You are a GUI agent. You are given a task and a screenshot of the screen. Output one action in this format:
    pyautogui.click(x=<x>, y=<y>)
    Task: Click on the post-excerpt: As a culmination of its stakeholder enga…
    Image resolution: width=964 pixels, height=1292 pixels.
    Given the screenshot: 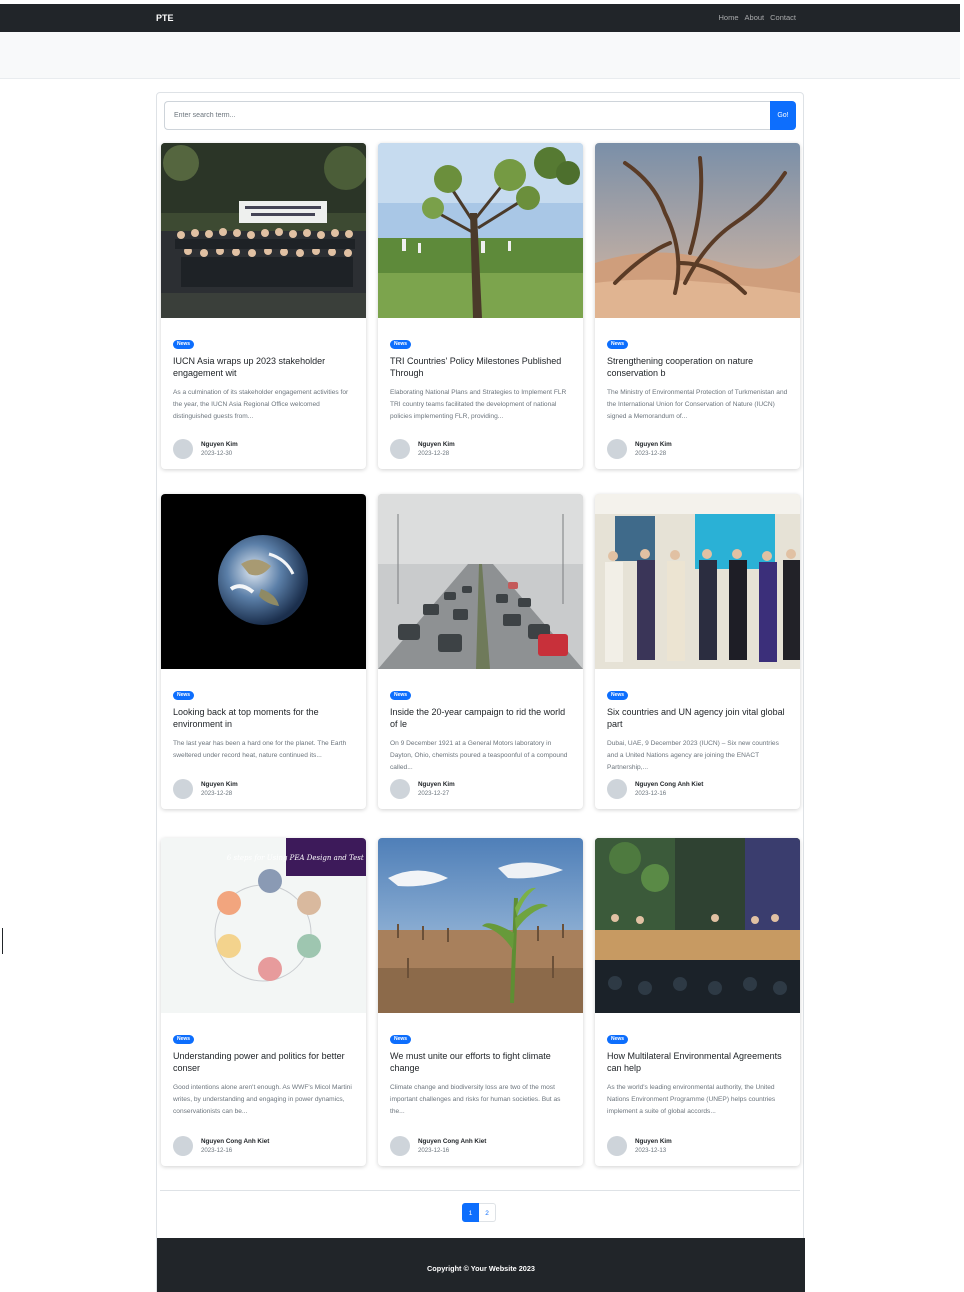 What is the action you would take?
    pyautogui.click(x=261, y=404)
    